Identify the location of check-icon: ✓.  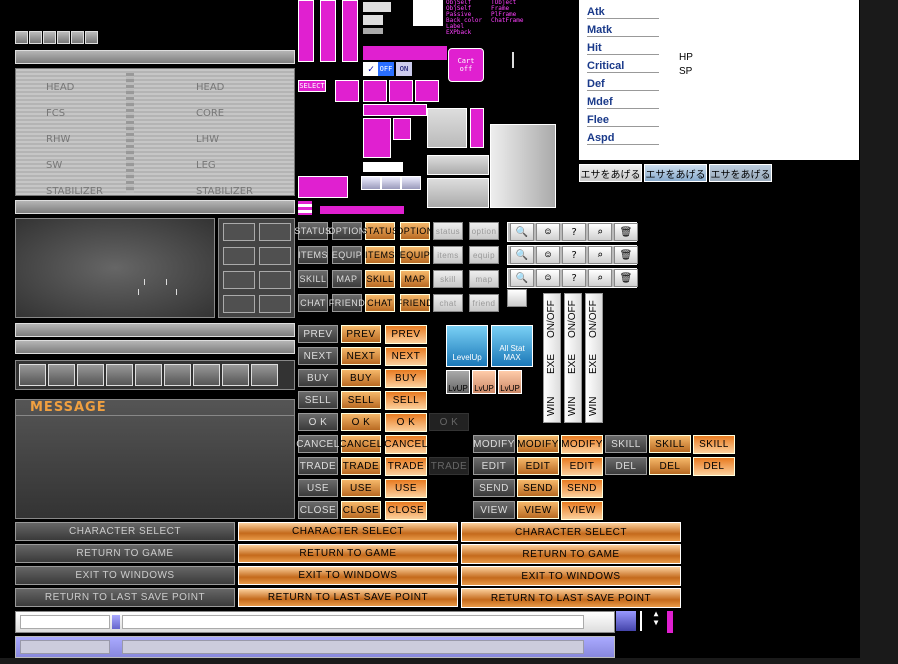
(371, 69).